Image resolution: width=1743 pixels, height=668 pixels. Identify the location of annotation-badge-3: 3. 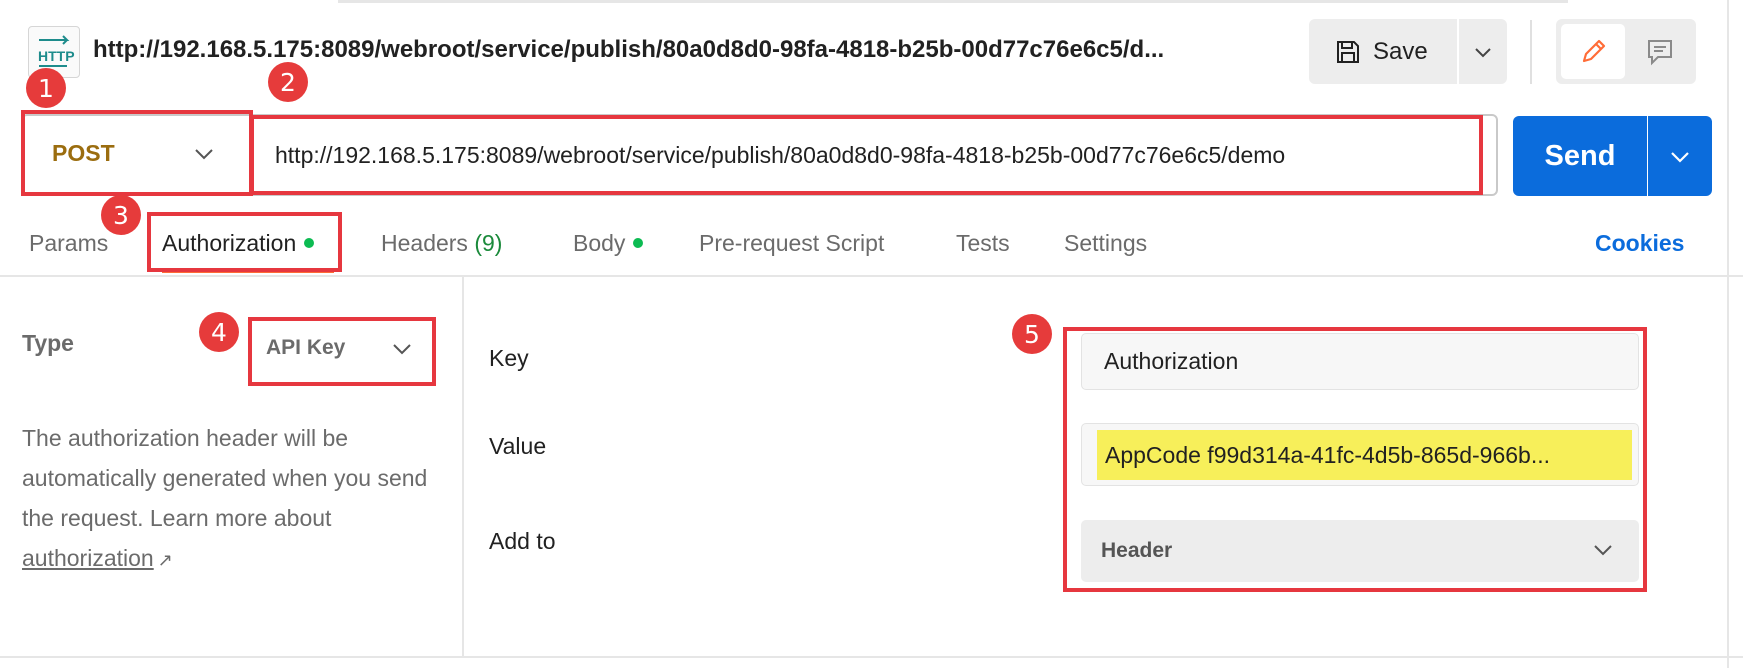
(121, 215).